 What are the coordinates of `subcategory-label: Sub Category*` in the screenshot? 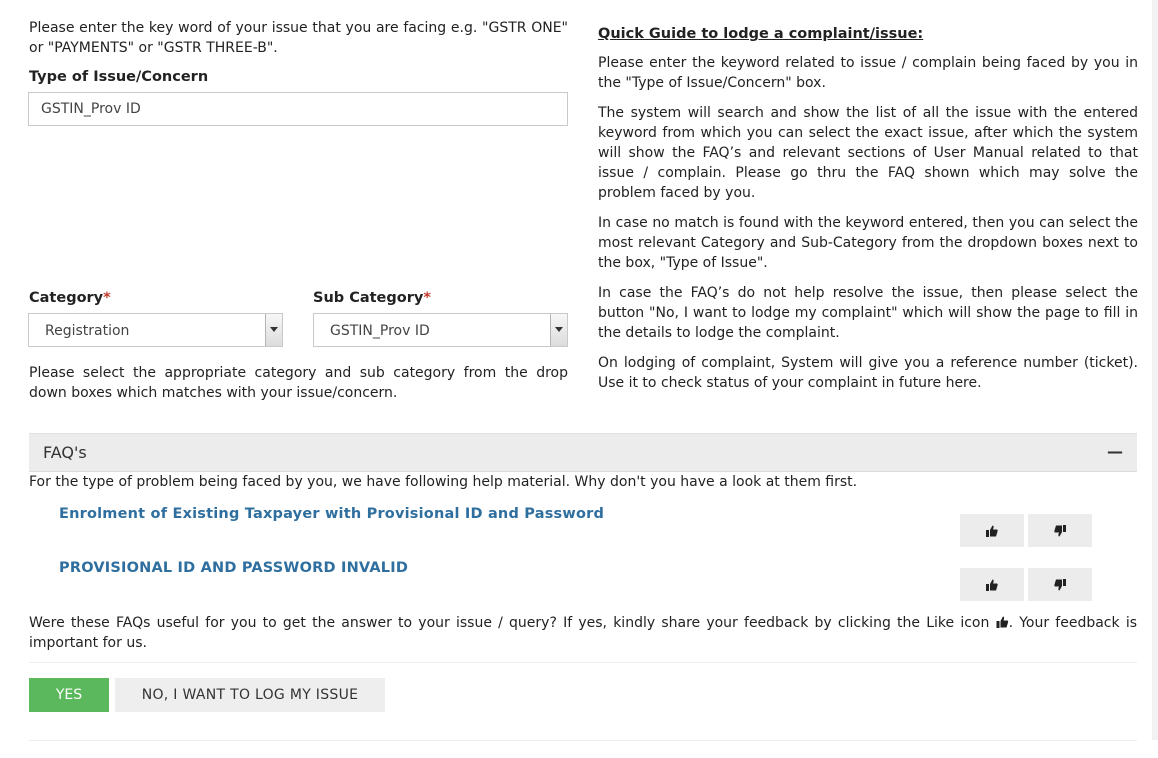 It's located at (372, 298).